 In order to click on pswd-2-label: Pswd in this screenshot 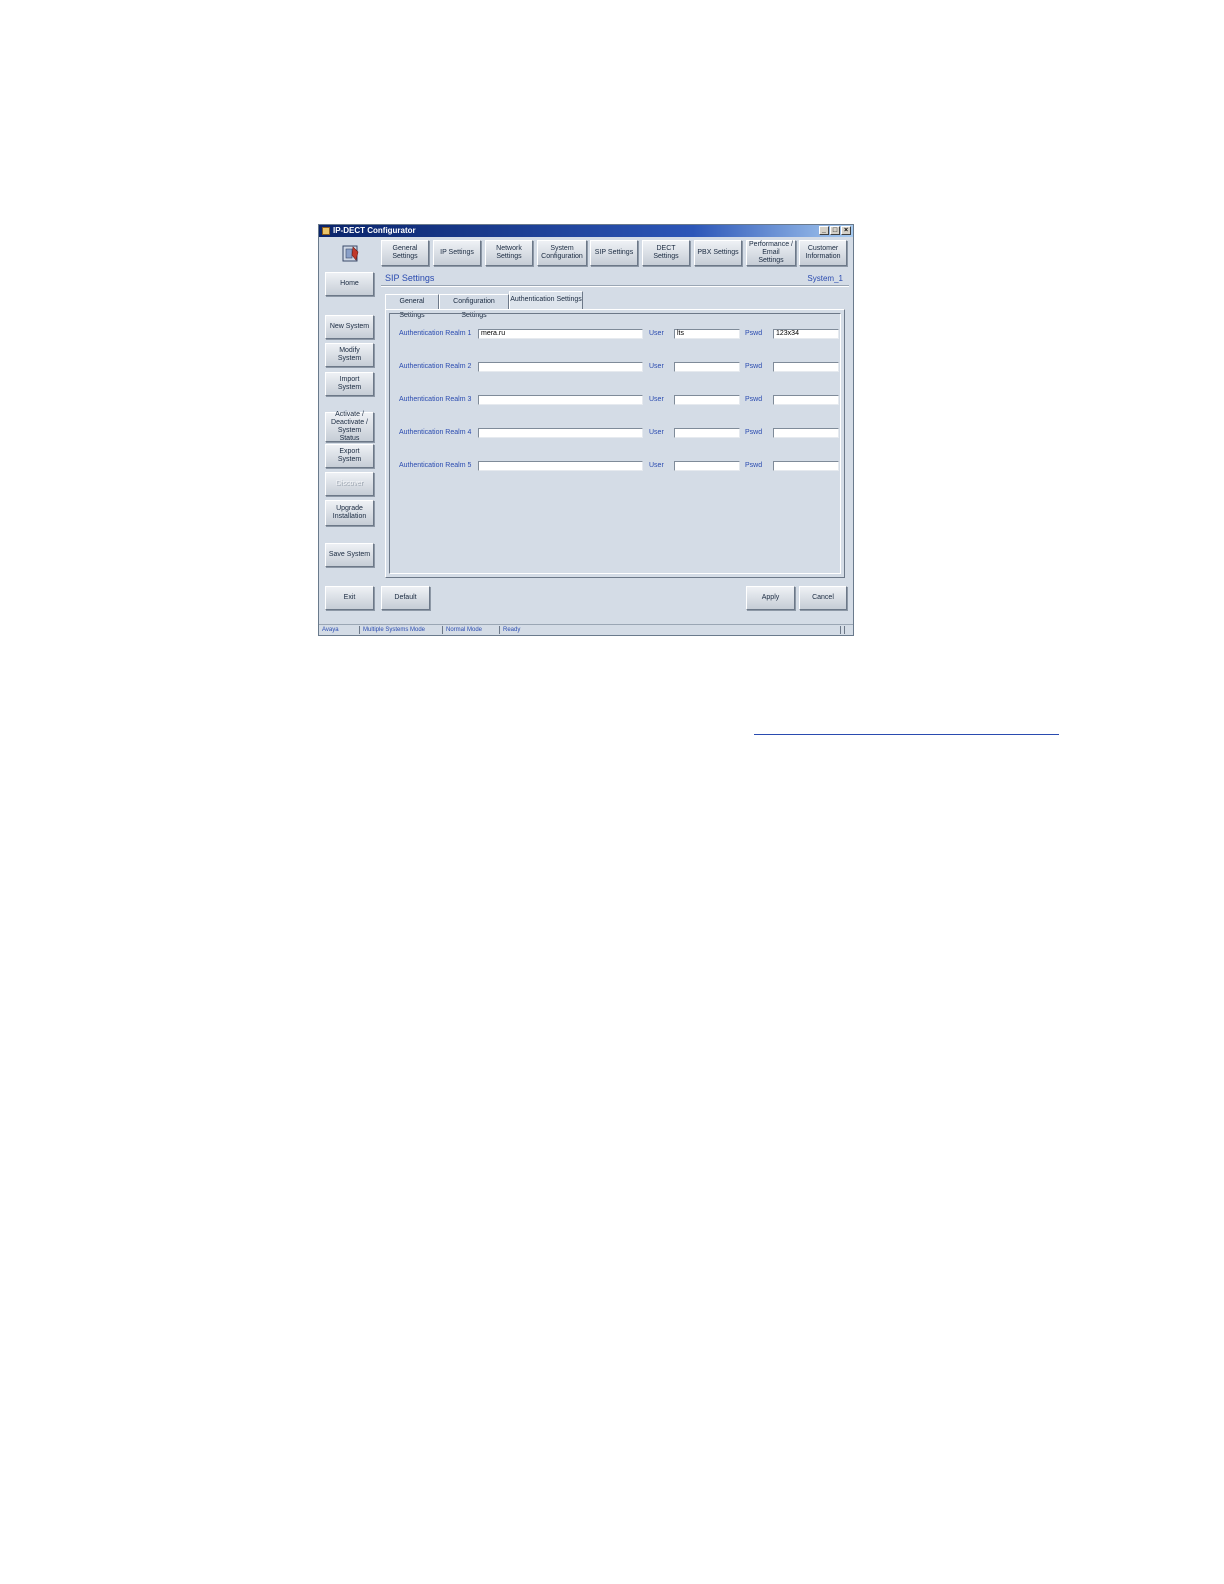, I will do `click(754, 366)`.